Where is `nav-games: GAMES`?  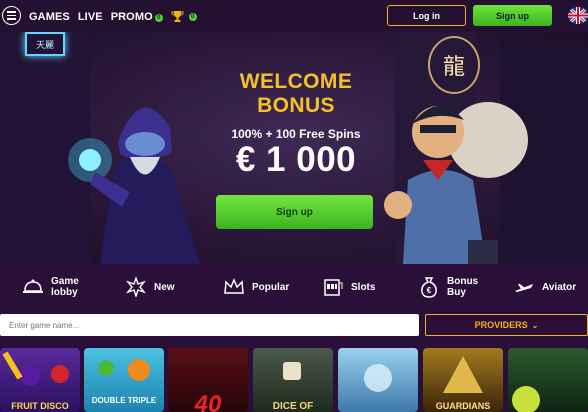 nav-games: GAMES is located at coordinates (49, 17).